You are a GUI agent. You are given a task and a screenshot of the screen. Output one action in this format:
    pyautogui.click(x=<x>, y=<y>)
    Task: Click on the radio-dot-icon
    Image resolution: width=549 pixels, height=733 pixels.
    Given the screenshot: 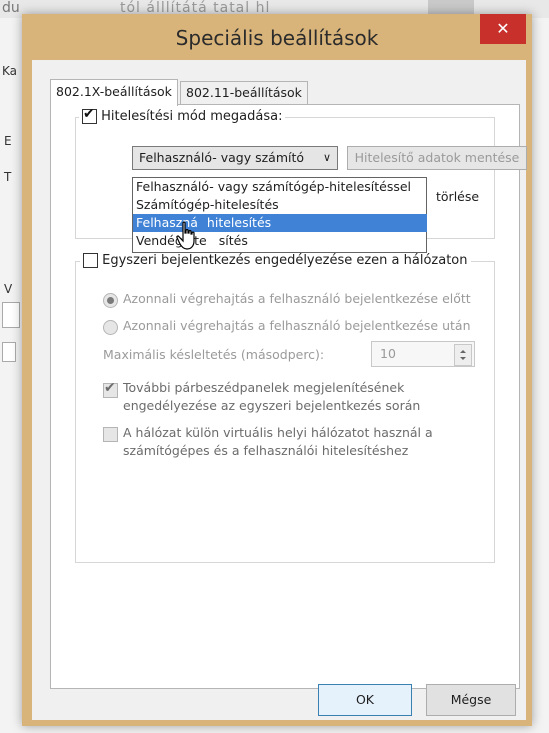 What is the action you would take?
    pyautogui.click(x=110, y=300)
    